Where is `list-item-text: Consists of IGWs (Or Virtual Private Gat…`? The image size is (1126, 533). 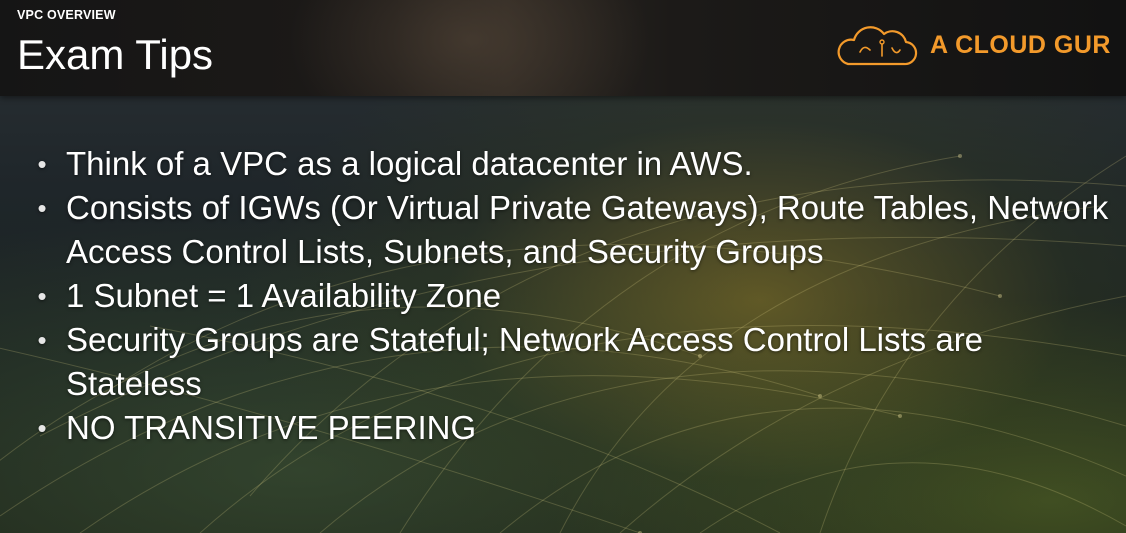 list-item-text: Consists of IGWs (Or Virtual Private Gat… is located at coordinates (587, 229).